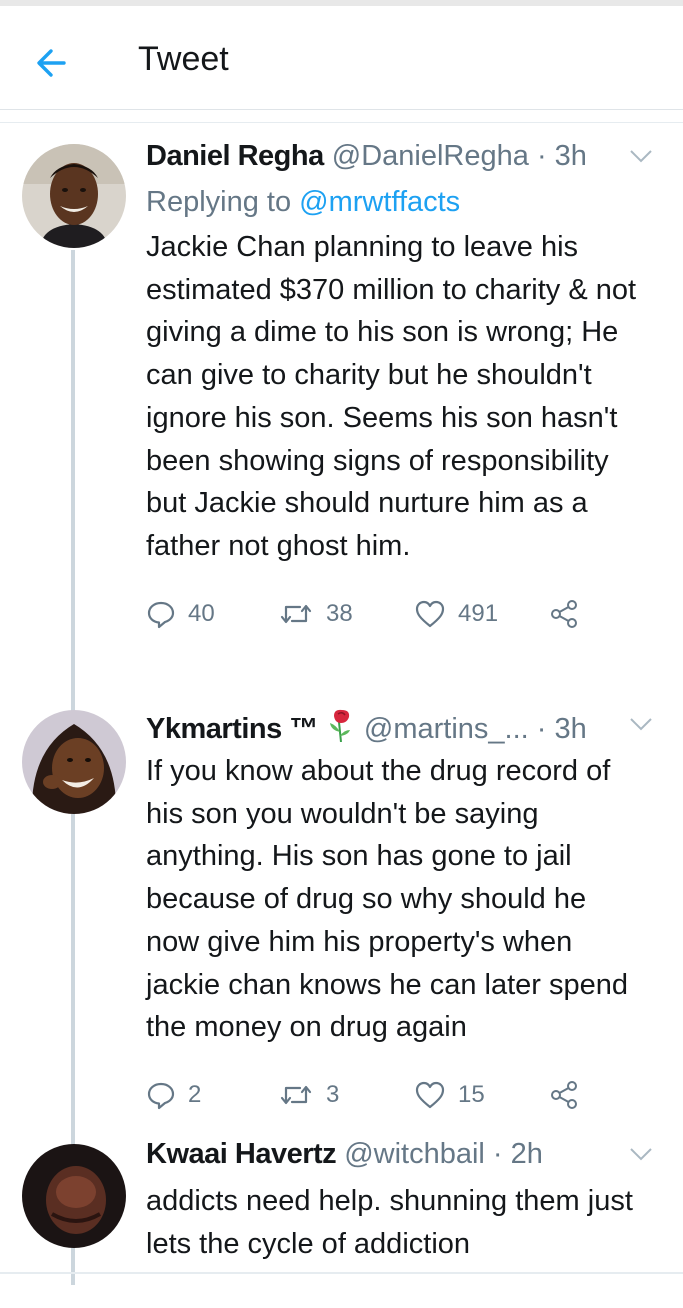 Image resolution: width=683 pixels, height=1308 pixels. I want to click on top-bar: Tweet, so click(341, 64).